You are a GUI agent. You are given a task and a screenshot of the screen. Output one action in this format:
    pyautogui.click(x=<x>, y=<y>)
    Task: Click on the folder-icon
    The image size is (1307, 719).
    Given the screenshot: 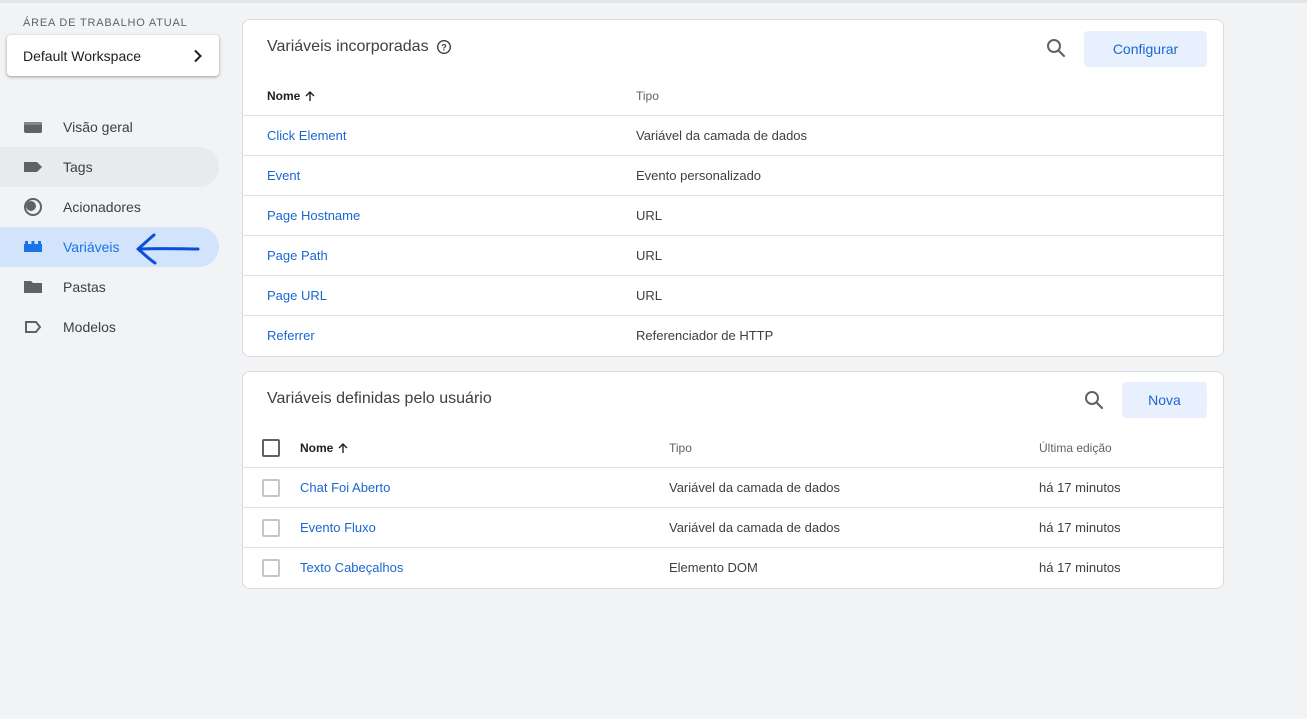 What is the action you would take?
    pyautogui.click(x=33, y=287)
    